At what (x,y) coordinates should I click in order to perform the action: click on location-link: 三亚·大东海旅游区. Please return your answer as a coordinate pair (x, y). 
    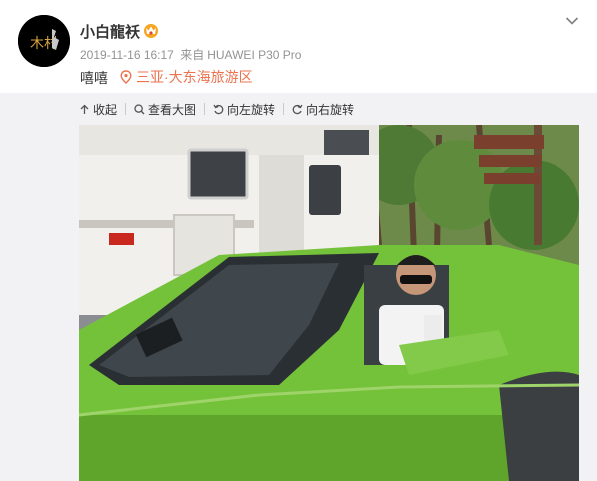
    Looking at the image, I should click on (186, 77).